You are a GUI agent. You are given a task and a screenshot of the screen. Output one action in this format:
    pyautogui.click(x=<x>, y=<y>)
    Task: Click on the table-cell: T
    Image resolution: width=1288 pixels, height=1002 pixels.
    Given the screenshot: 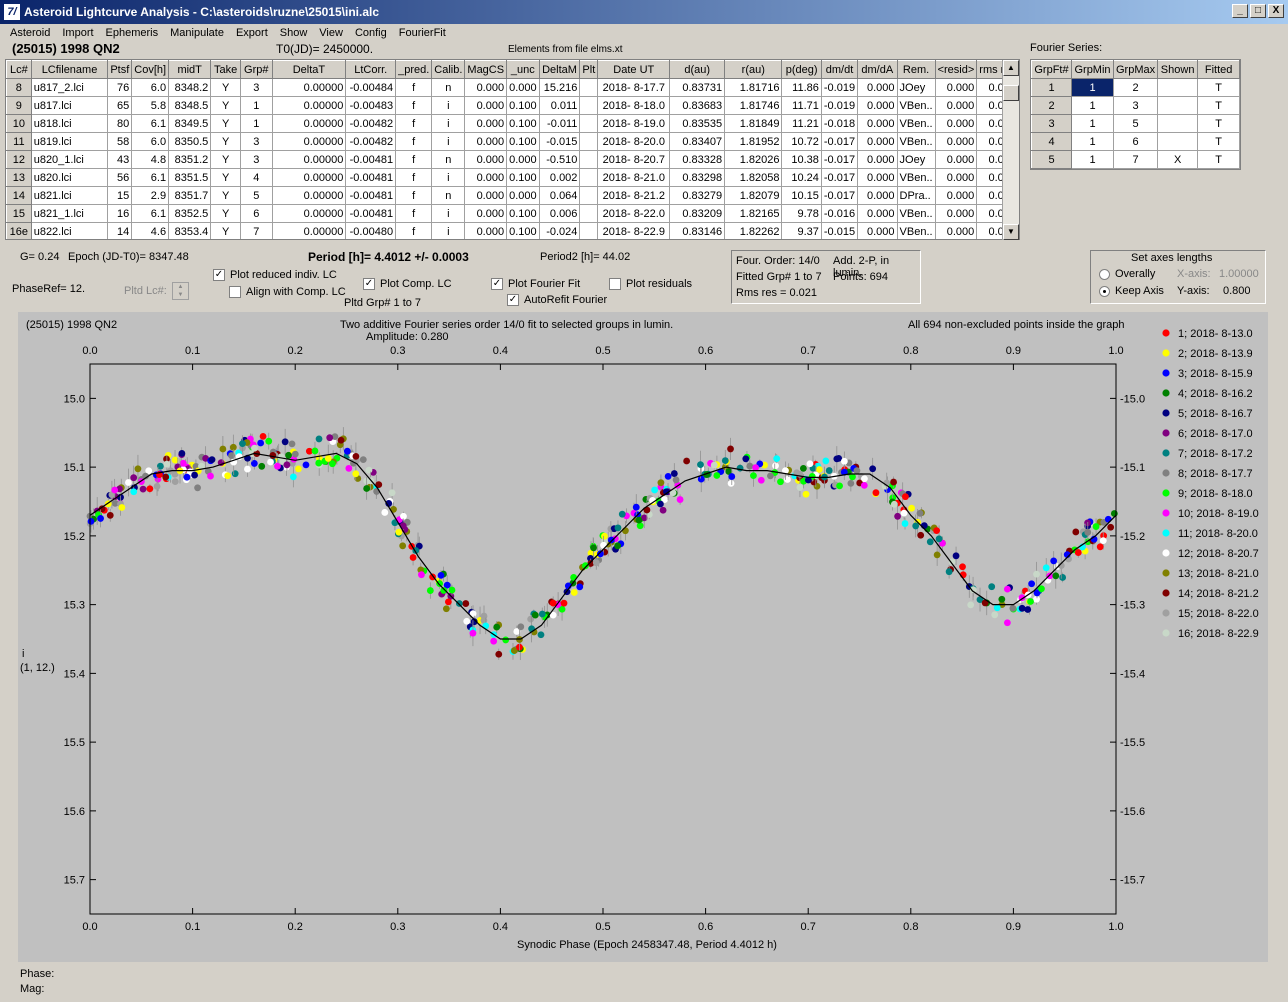 What is the action you would take?
    pyautogui.click(x=1219, y=141)
    